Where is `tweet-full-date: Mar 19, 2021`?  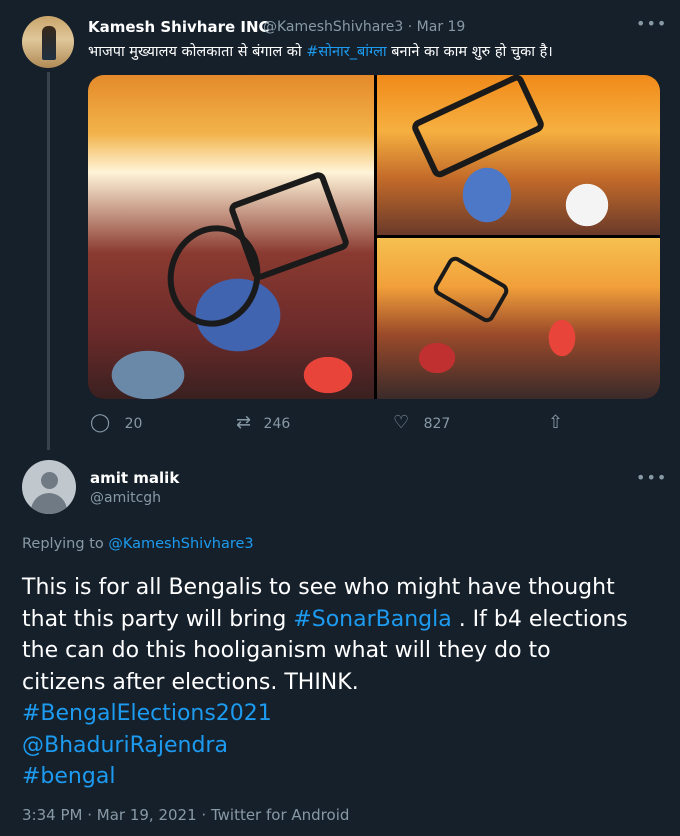 tweet-full-date: Mar 19, 2021 is located at coordinates (147, 815).